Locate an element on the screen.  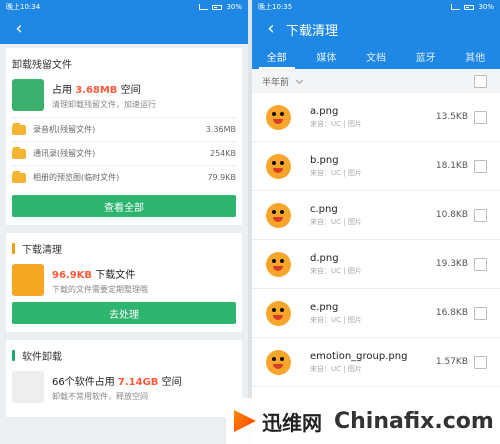
tab-media: 媒体 is located at coordinates (327, 56).